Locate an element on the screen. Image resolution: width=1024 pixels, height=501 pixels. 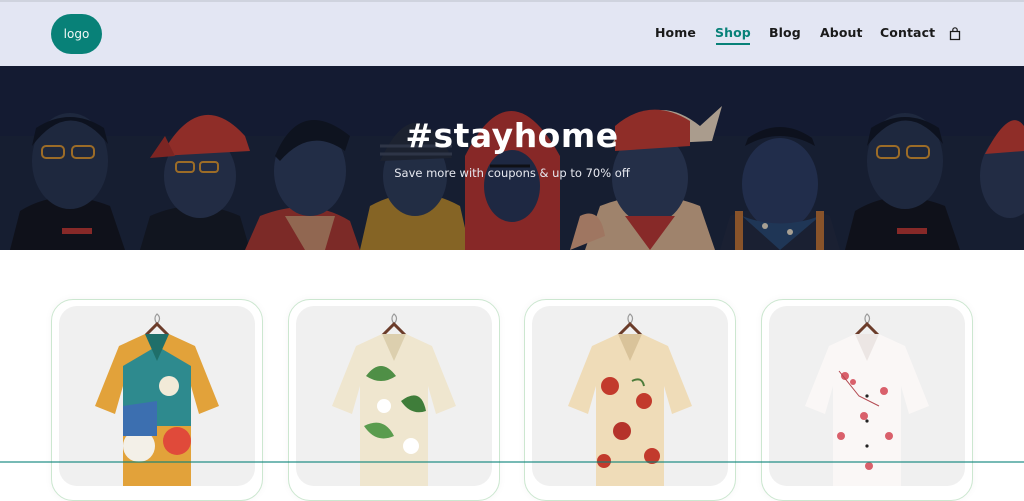
shirt-patchwork-floral-image is located at coordinates (157, 399).